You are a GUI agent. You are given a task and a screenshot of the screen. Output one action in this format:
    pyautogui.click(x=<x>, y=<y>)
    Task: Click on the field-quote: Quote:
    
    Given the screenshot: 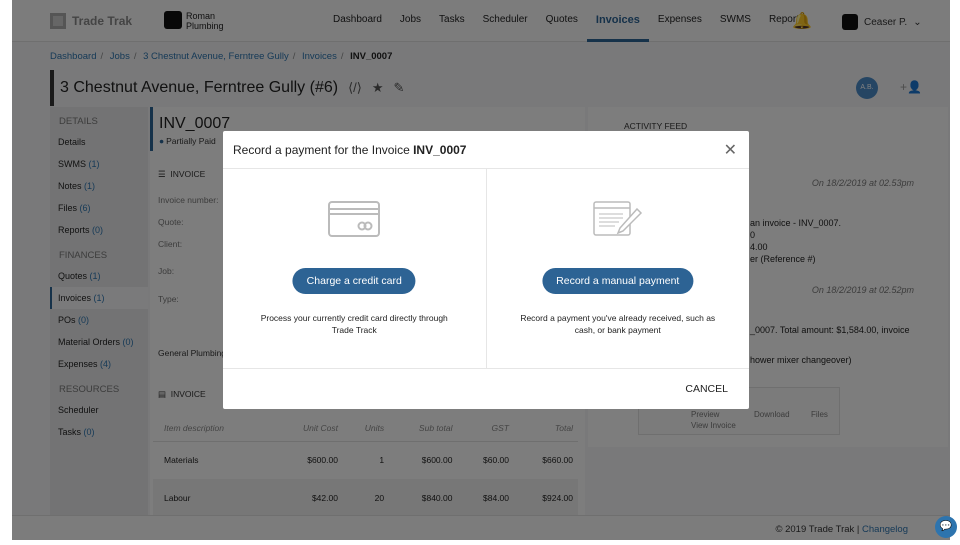 What is the action you would take?
    pyautogui.click(x=171, y=222)
    